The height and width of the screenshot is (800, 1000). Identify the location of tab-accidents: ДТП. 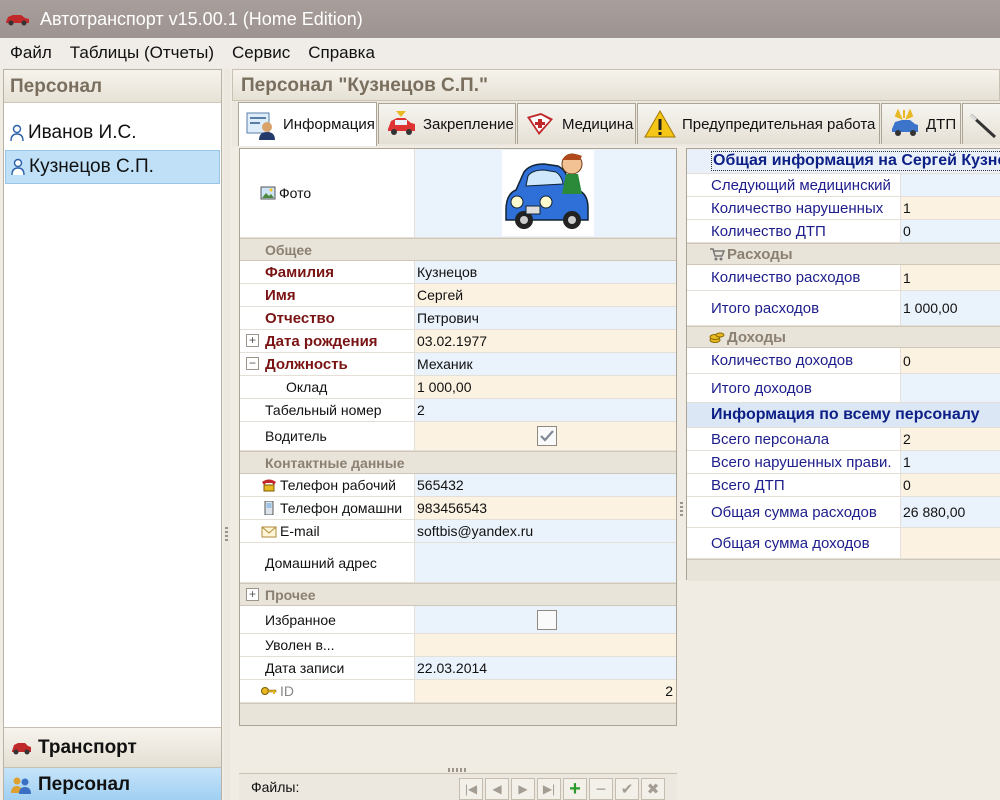
(921, 123).